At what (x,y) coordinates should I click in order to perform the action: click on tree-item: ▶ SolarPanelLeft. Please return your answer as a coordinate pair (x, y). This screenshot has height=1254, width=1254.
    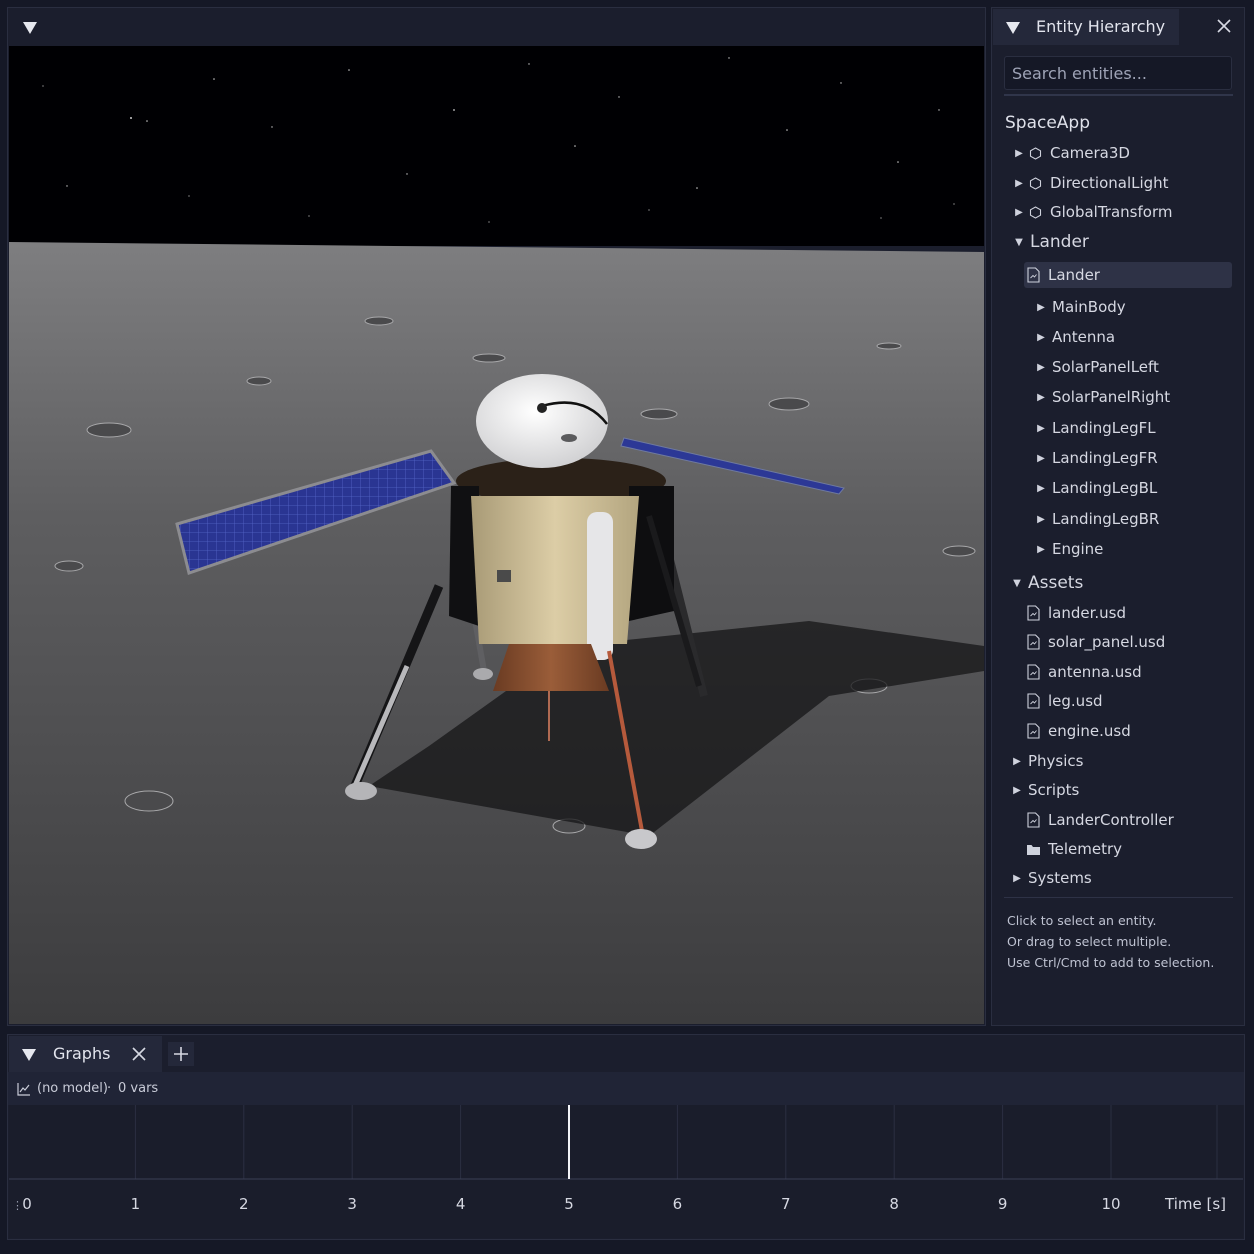
    Looking at the image, I should click on (1096, 367).